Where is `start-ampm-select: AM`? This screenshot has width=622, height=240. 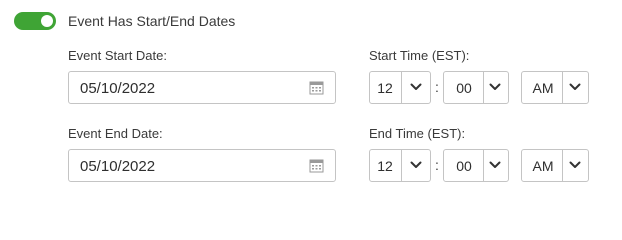
start-ampm-select: AM is located at coordinates (555, 87).